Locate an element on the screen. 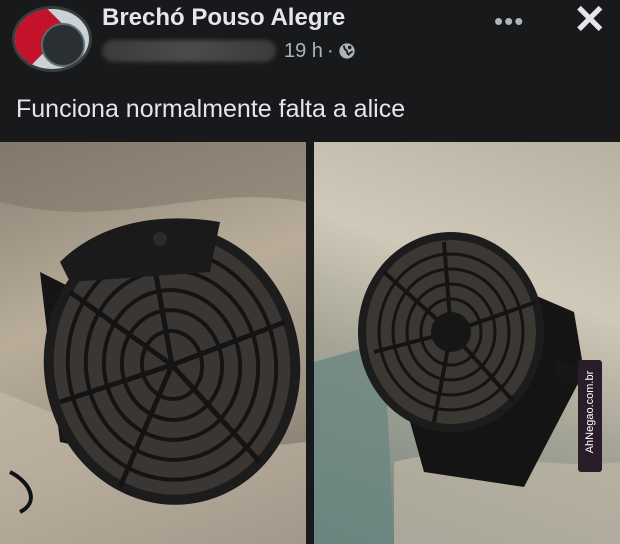  post-time: 19 h is located at coordinates (303, 51).